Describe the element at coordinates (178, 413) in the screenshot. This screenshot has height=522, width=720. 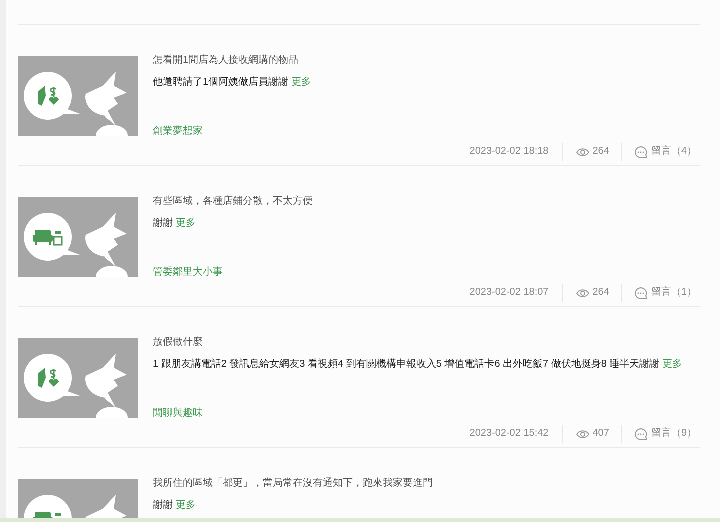
I see `category-link: 閒聊與趣味` at that location.